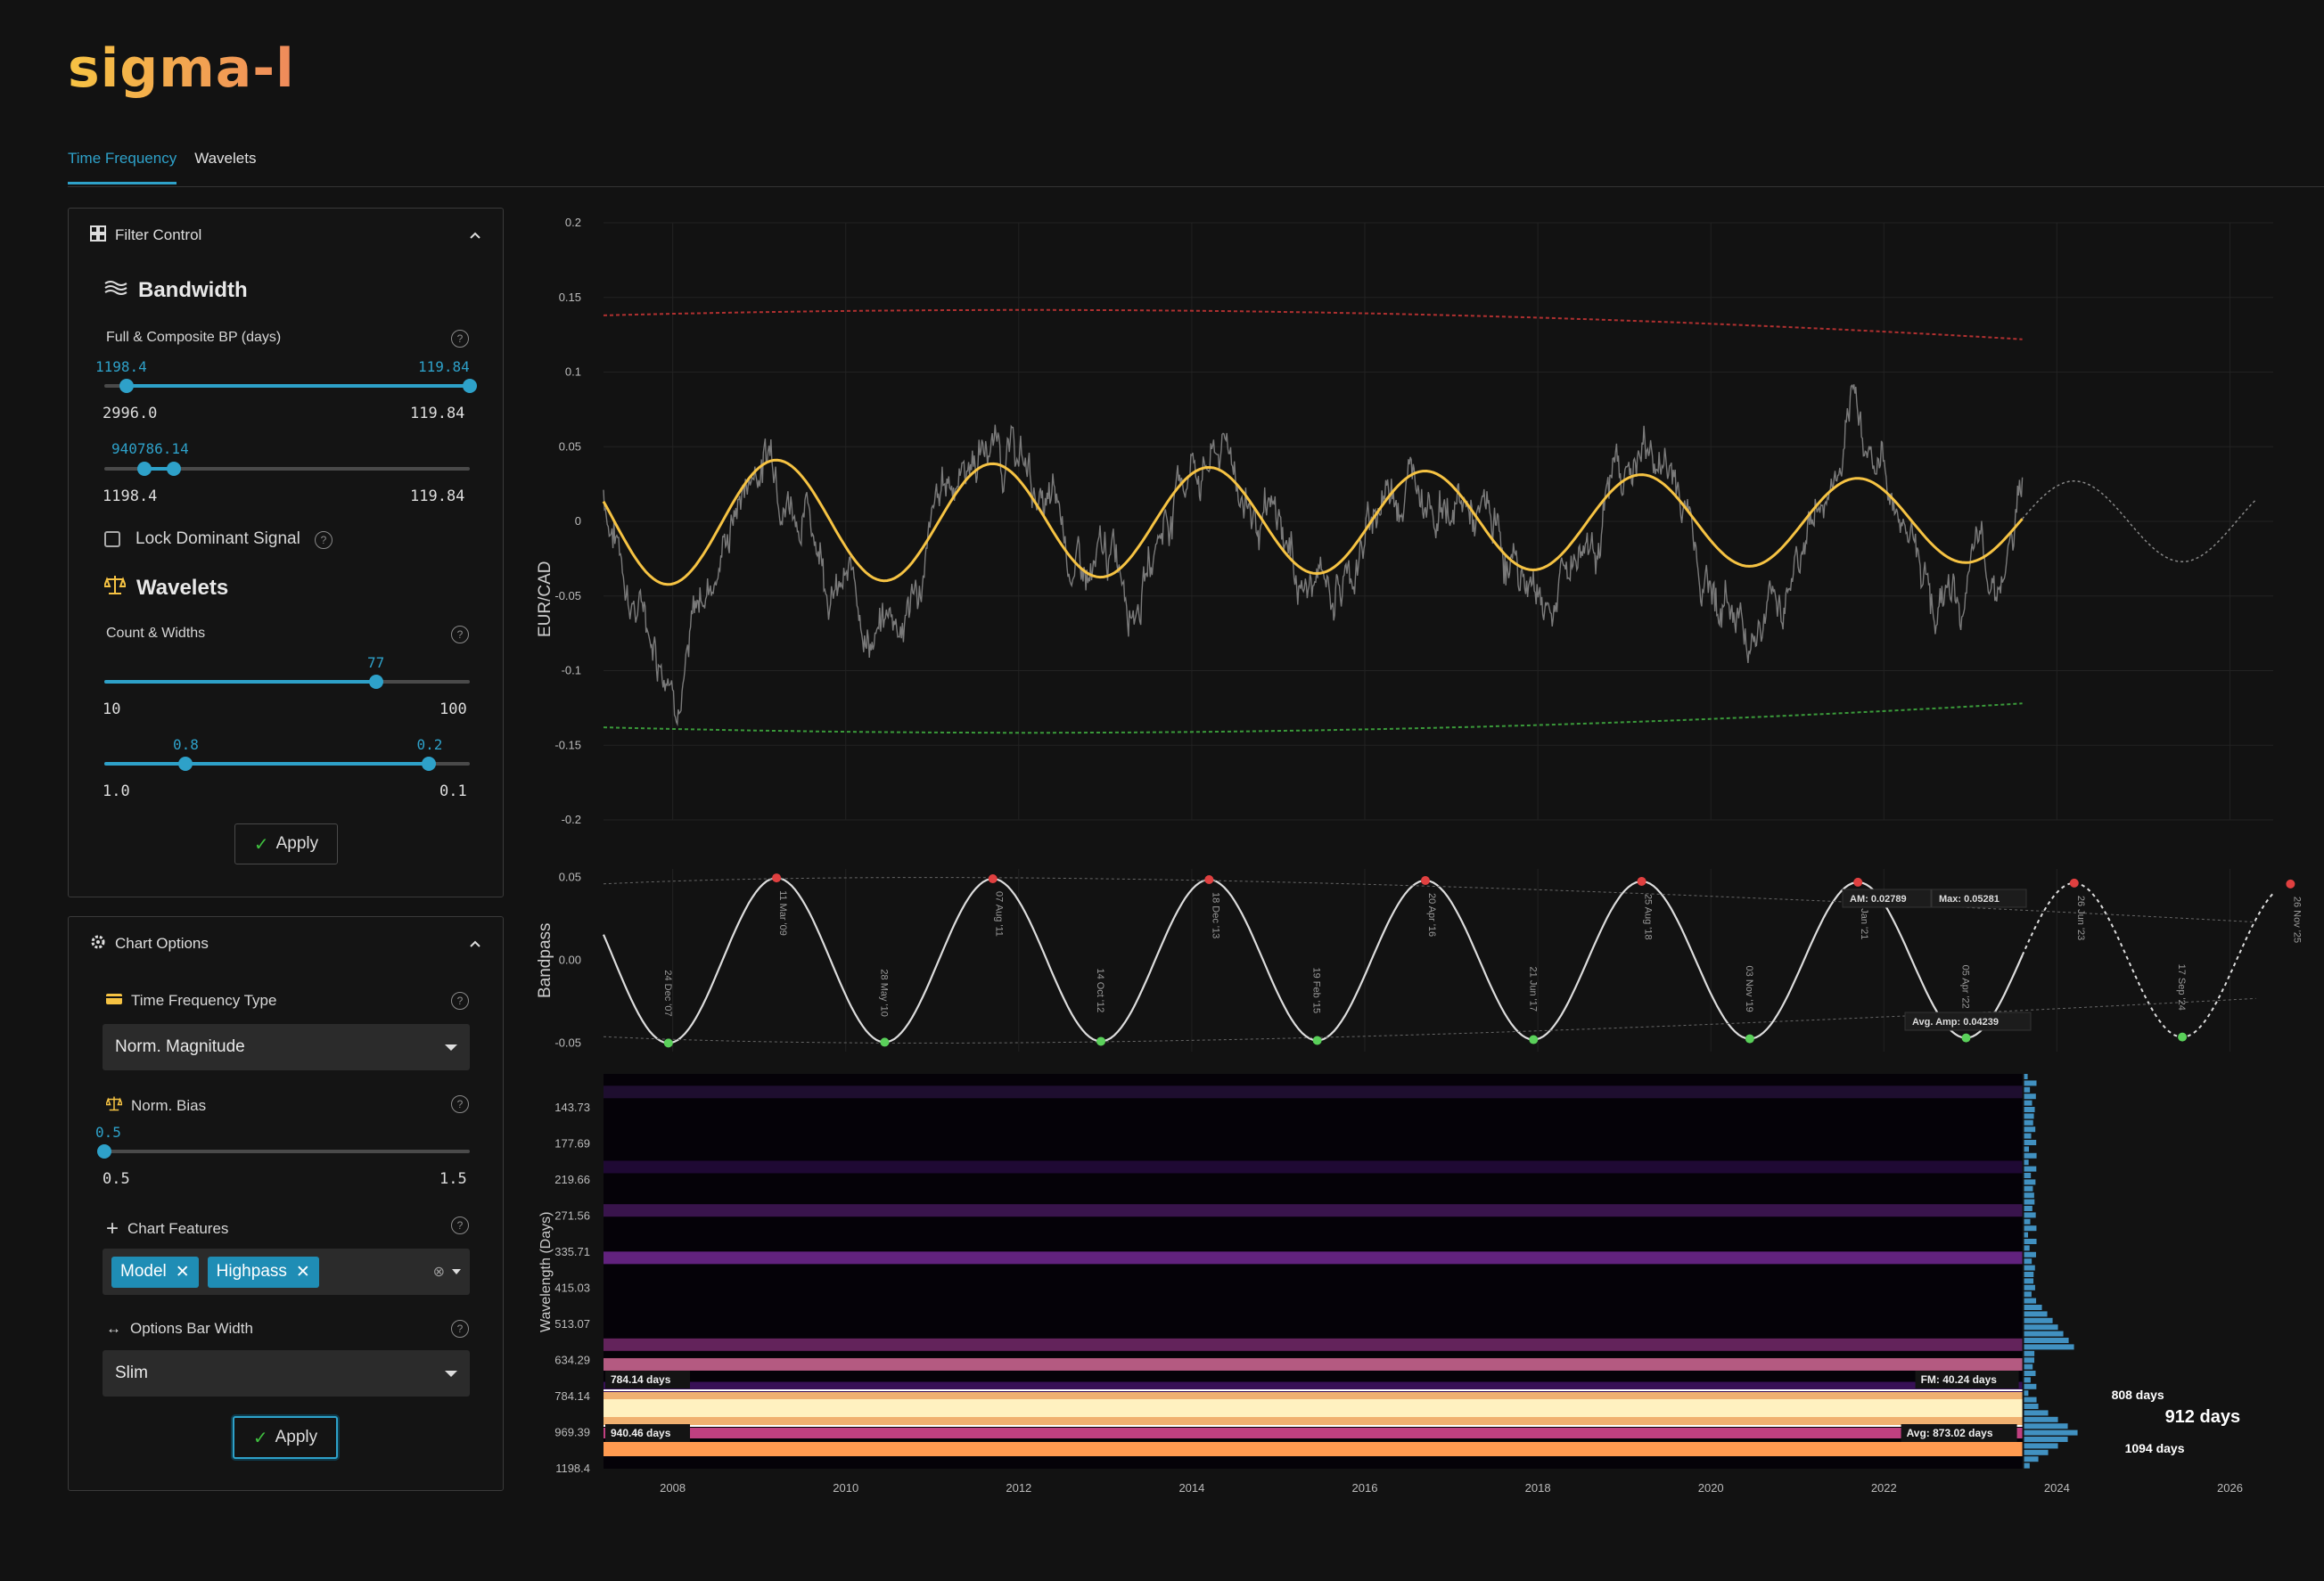 The width and height of the screenshot is (2324, 1581). What do you see at coordinates (108, 1132) in the screenshot?
I see `norm-bias-value: 0.5` at bounding box center [108, 1132].